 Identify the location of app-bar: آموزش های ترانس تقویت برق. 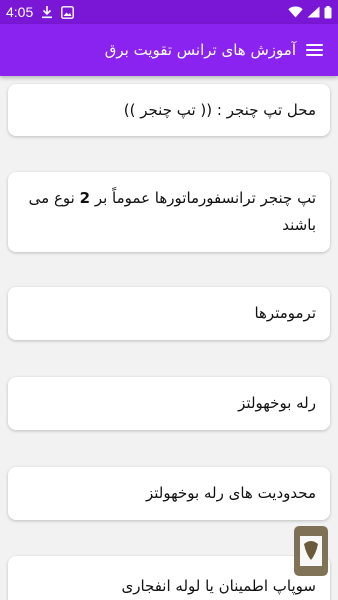
(169, 50).